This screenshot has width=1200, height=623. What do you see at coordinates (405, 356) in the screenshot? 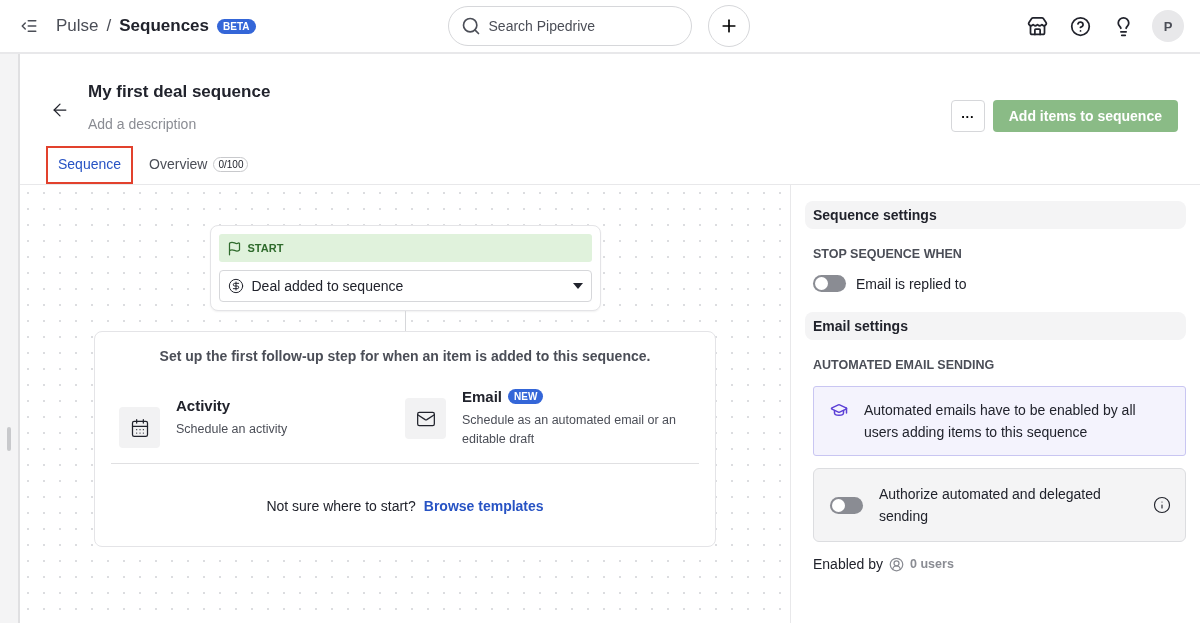
I see `step-prompt: Set up the first follow-up step for when an item is added to this sequence.` at bounding box center [405, 356].